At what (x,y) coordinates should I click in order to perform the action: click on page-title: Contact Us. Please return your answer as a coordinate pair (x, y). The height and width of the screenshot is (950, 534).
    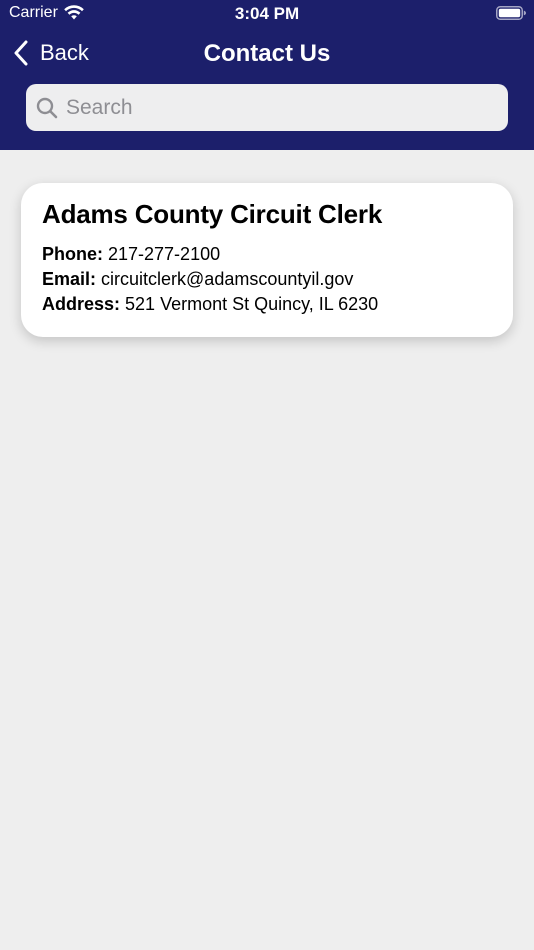
    Looking at the image, I should click on (267, 53).